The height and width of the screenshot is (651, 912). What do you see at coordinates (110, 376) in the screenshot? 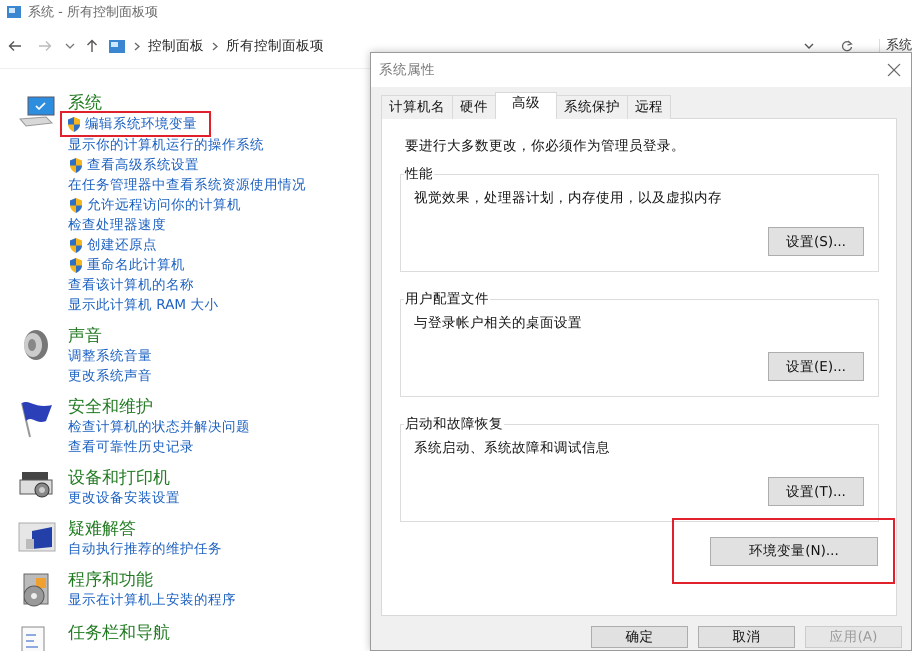
I see `task-link: 更改系统声音` at bounding box center [110, 376].